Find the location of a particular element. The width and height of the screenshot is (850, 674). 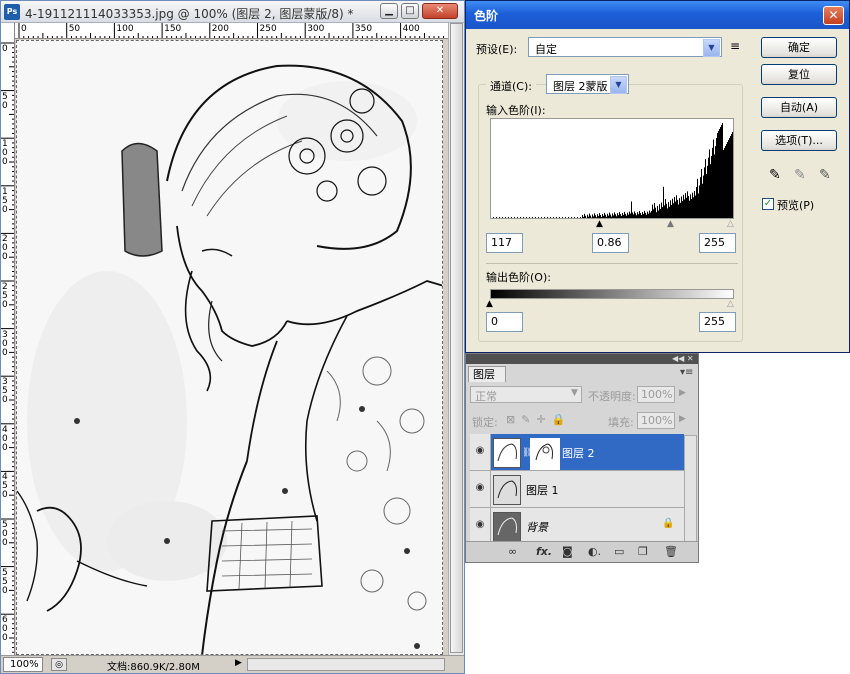

levels-close-icon: ✕ is located at coordinates (833, 15).